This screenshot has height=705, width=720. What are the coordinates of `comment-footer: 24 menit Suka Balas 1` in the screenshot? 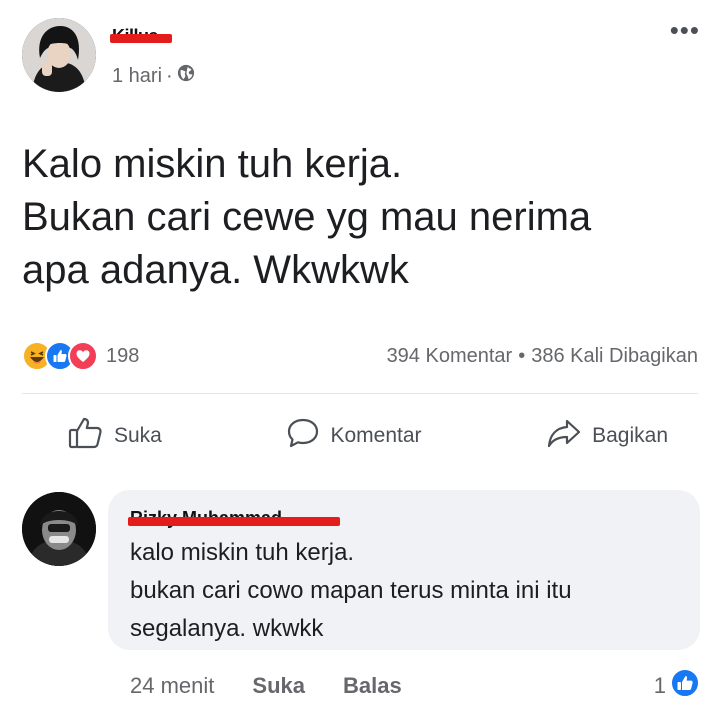 It's located at (415, 686).